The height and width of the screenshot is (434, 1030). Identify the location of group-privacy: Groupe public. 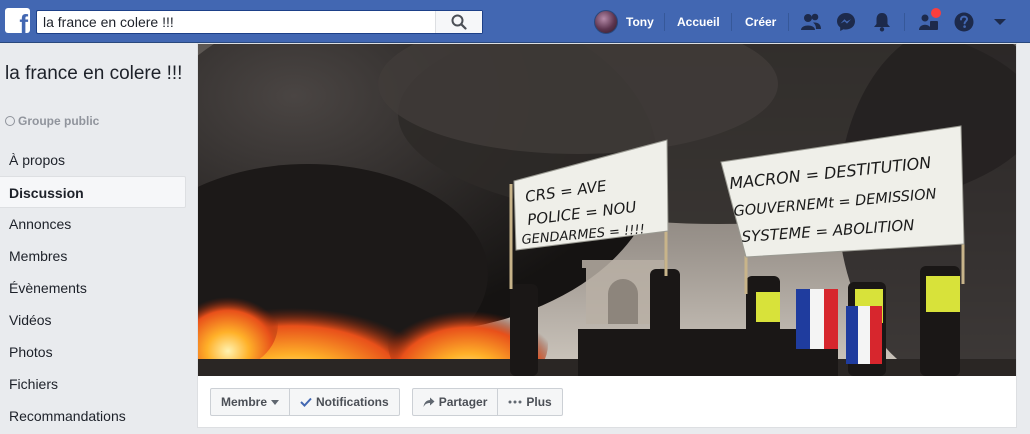
(52, 121).